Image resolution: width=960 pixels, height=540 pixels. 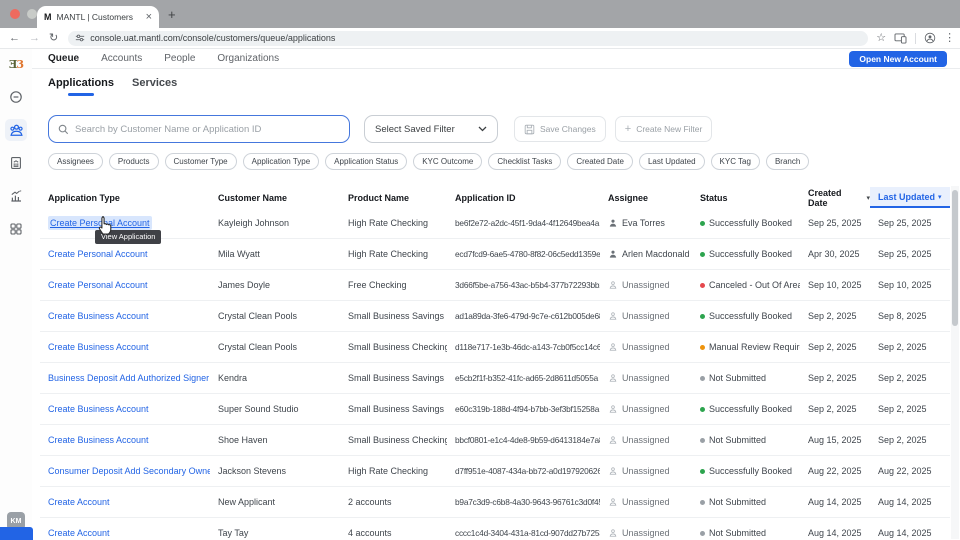 I want to click on tab-close-icon: ×, so click(x=149, y=17).